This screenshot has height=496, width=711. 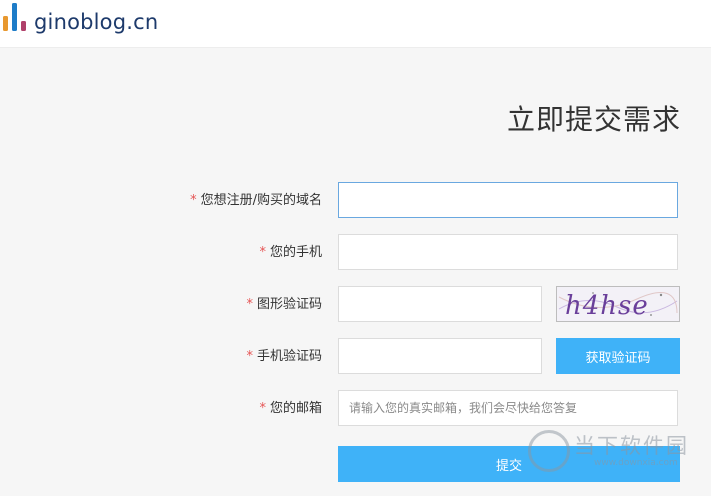 I want to click on domain-input, so click(x=508, y=200).